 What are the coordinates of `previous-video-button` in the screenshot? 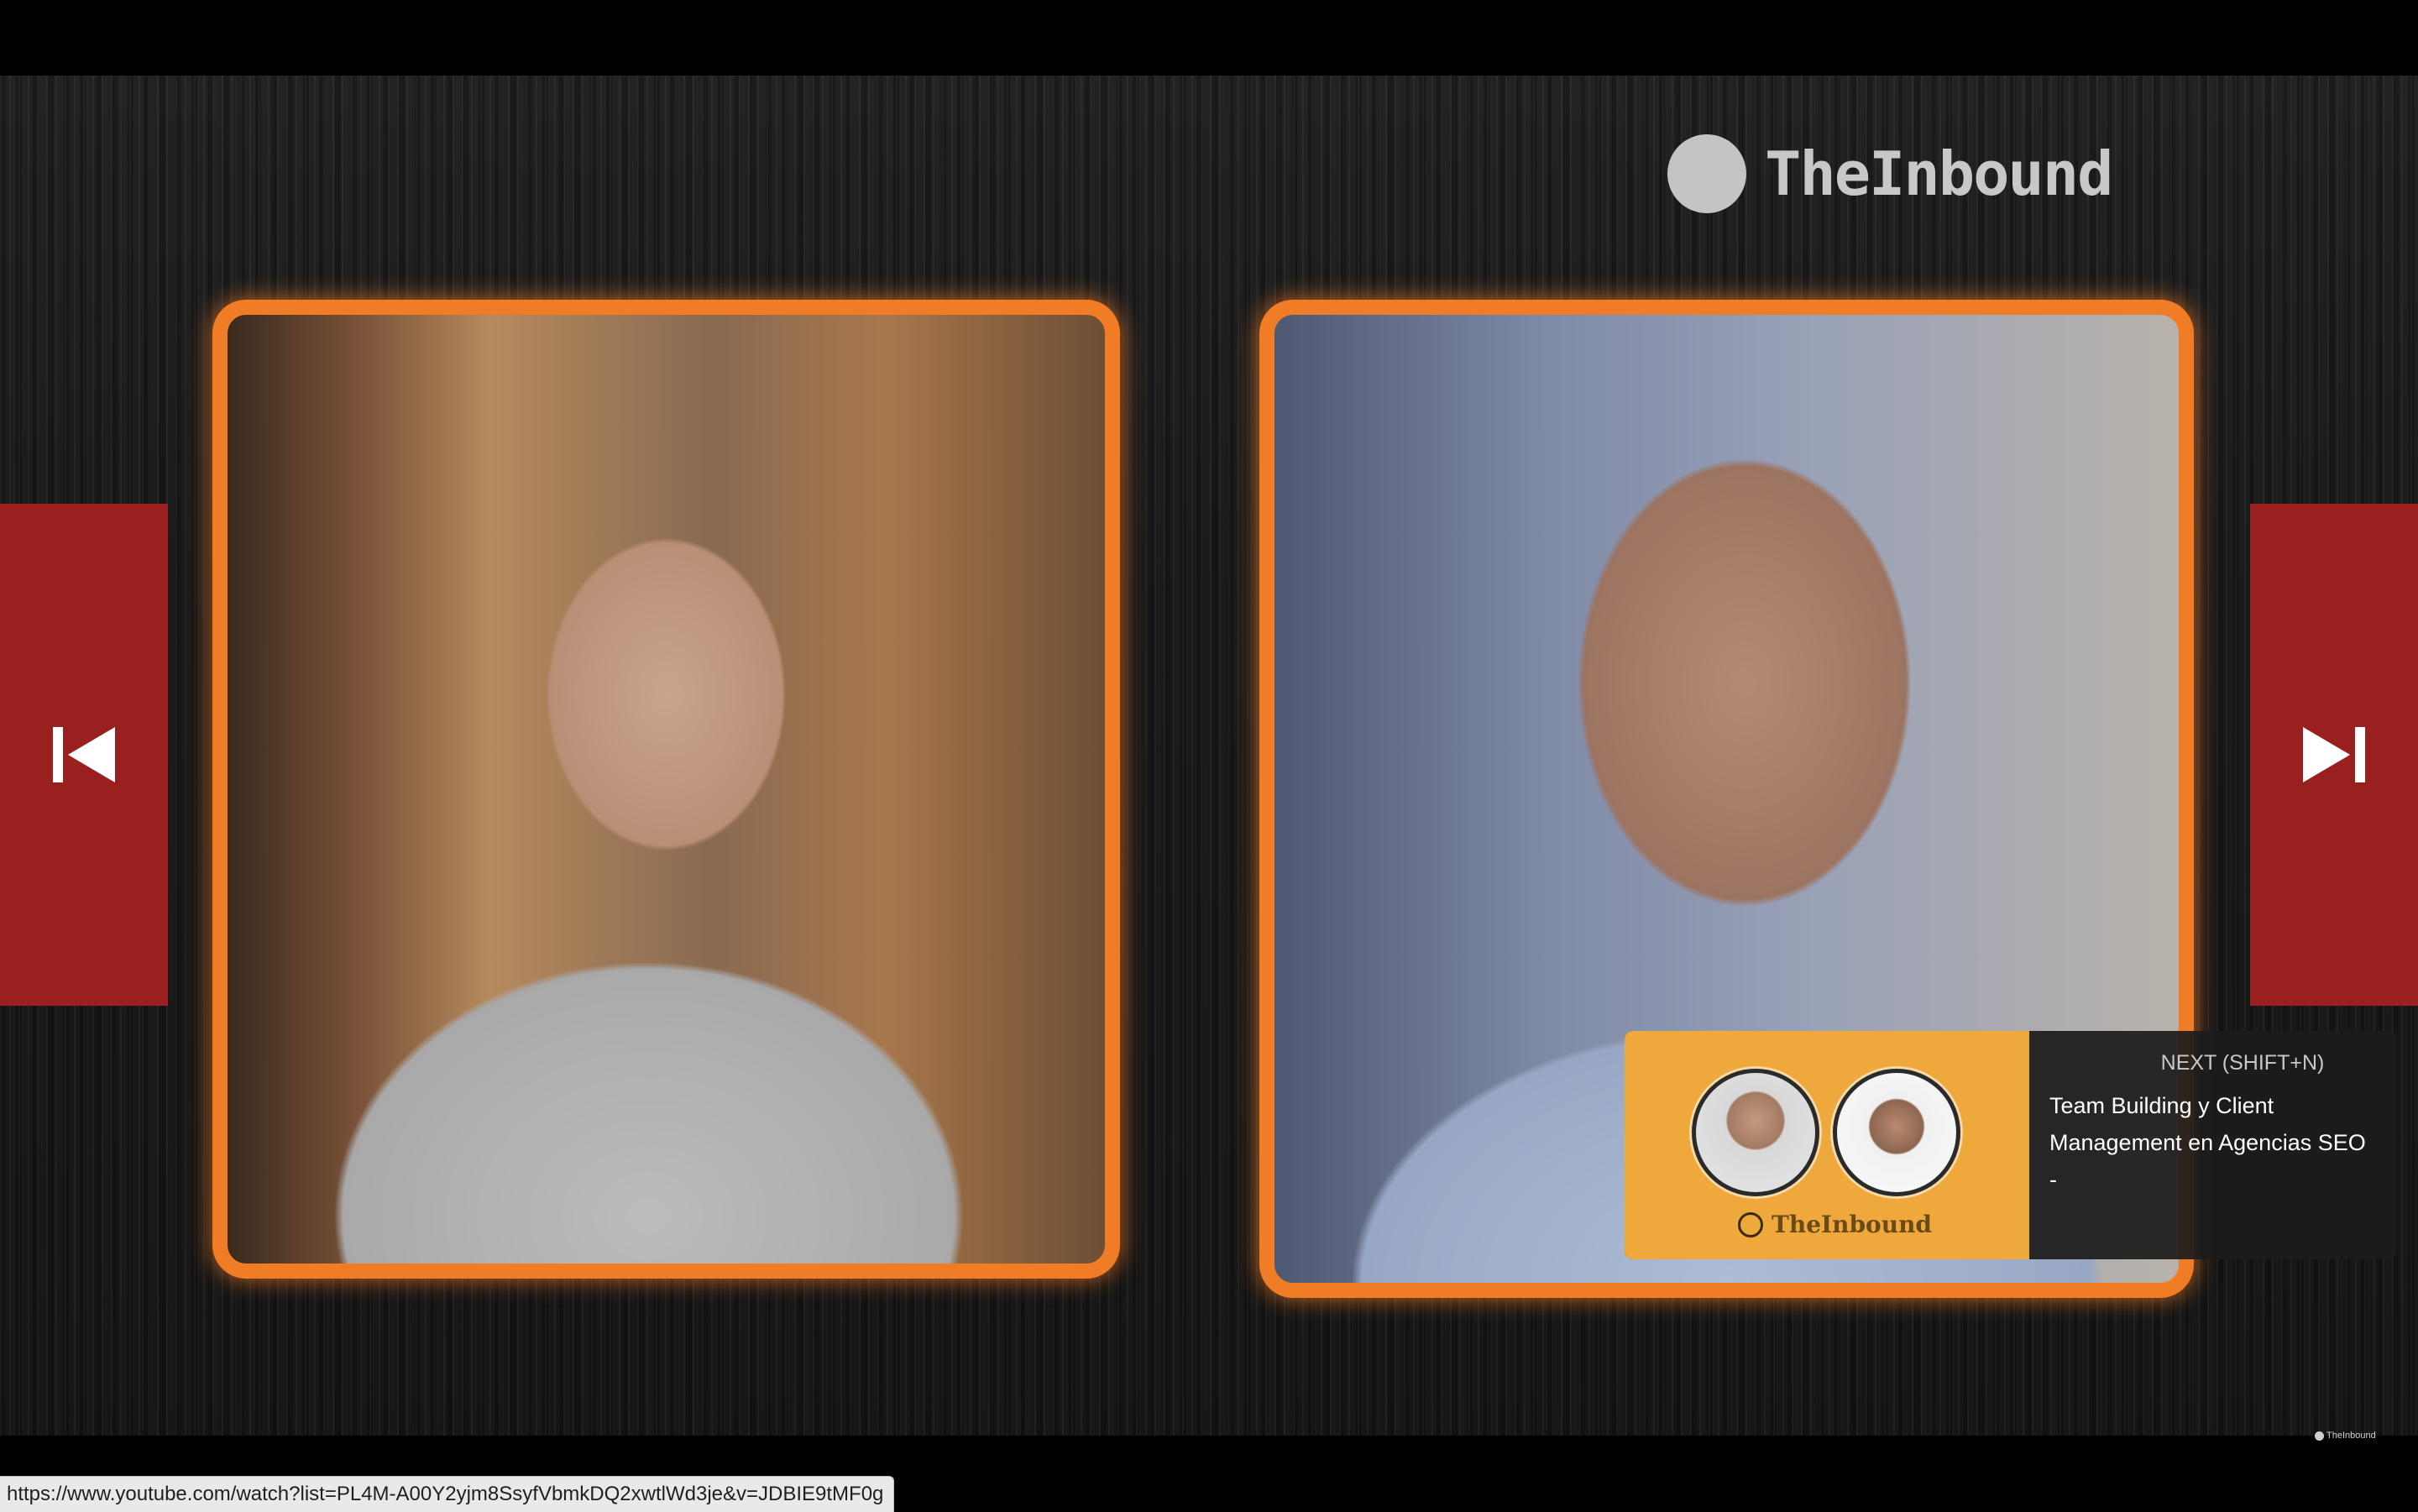 It's located at (84, 755).